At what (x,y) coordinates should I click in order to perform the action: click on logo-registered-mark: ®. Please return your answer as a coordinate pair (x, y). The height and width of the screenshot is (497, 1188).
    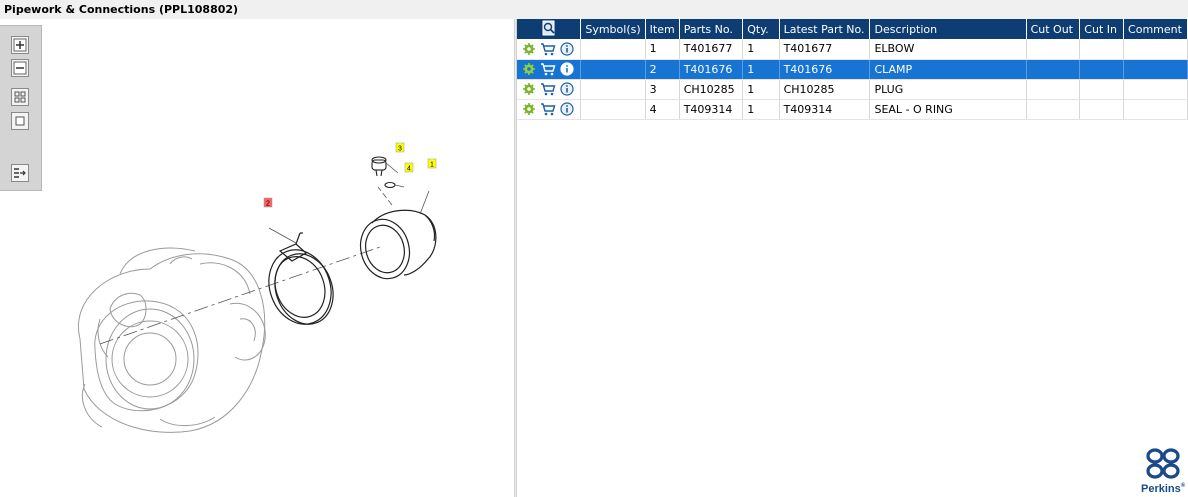
    Looking at the image, I should click on (1183, 486).